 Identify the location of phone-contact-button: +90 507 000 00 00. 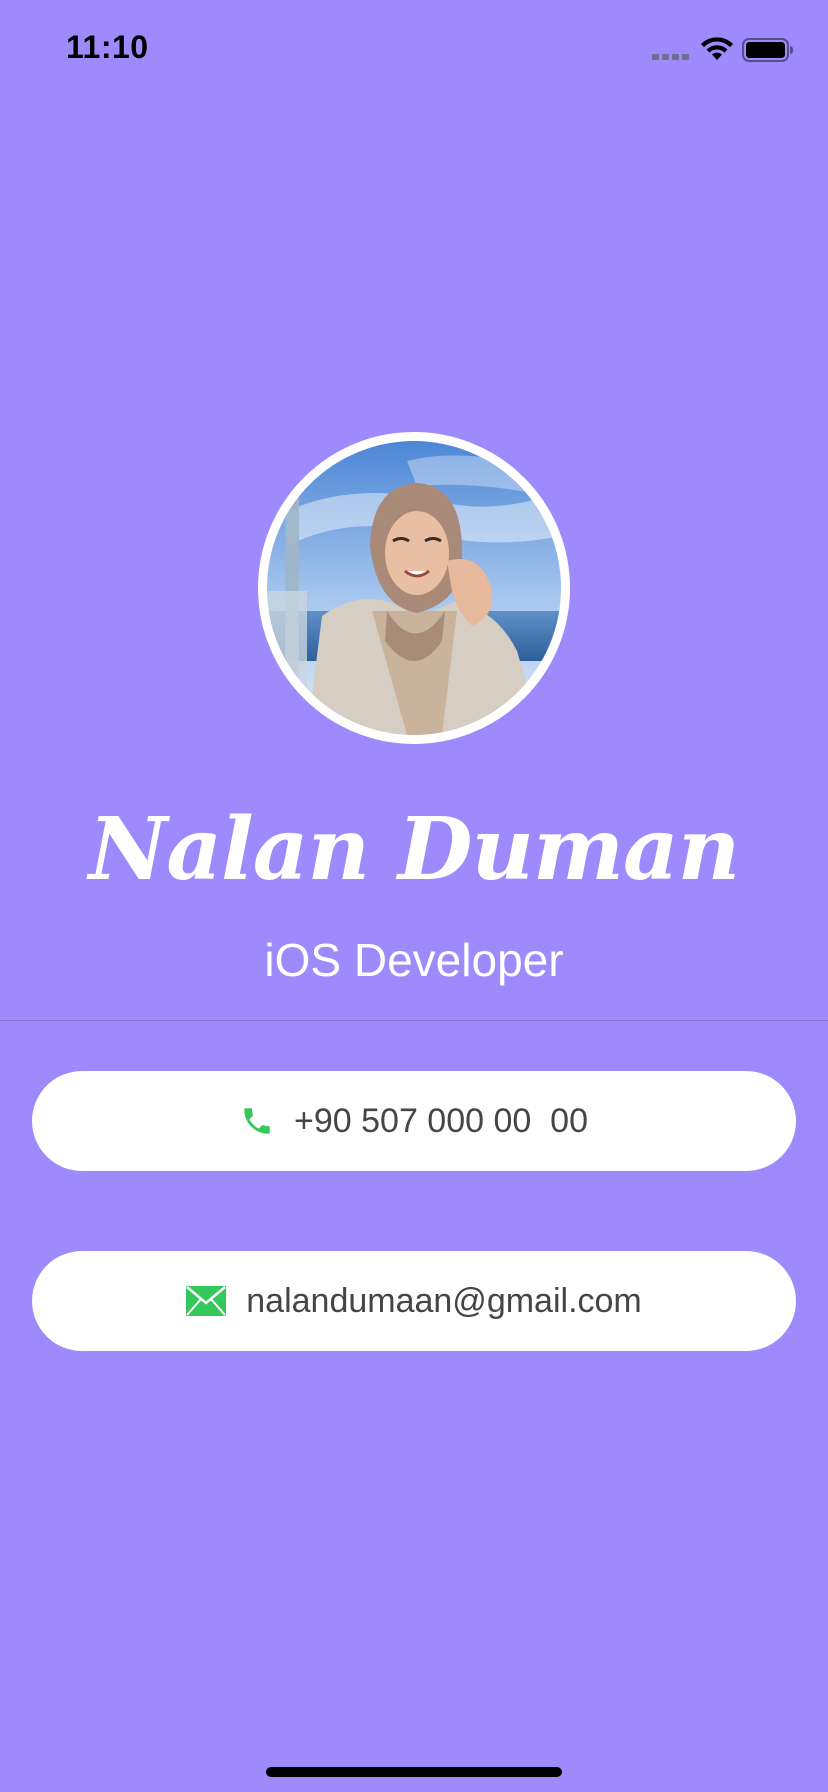
(414, 1121).